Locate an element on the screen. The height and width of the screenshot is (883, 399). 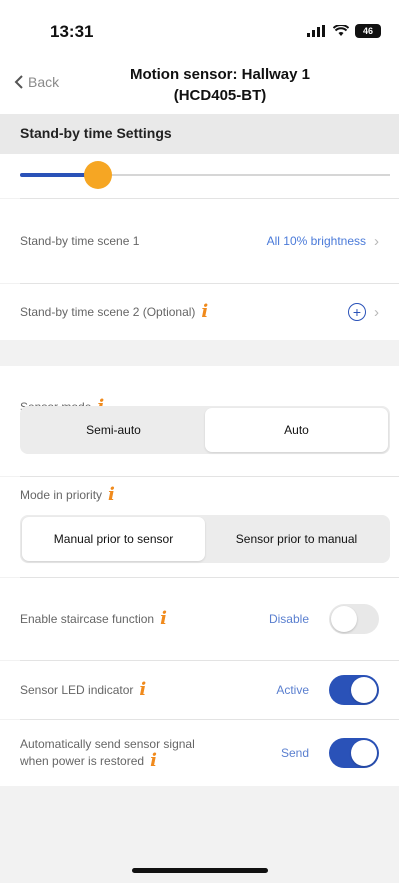
page-title-line2: (HCD405-BT) is located at coordinates (220, 95).